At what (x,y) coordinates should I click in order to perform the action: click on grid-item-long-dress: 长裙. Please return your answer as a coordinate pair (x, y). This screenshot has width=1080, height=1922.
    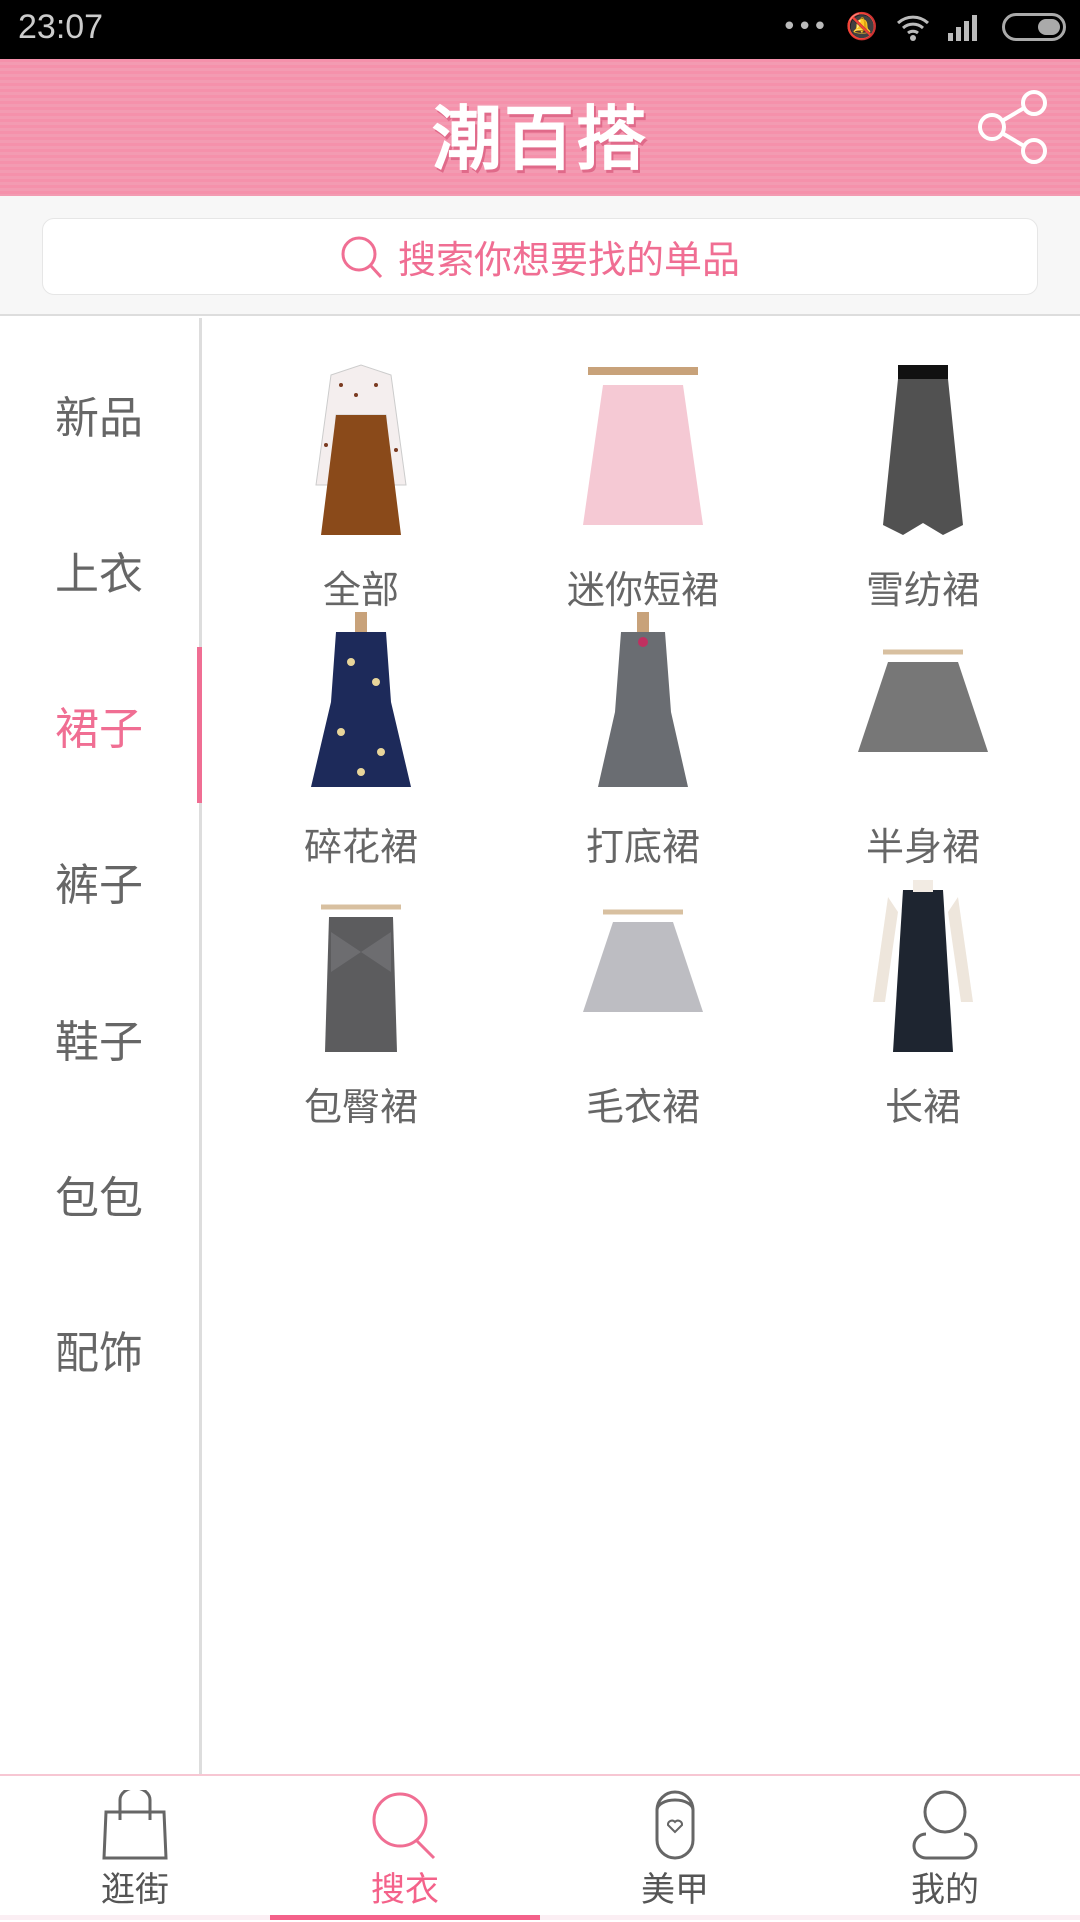
    Looking at the image, I should click on (923, 1002).